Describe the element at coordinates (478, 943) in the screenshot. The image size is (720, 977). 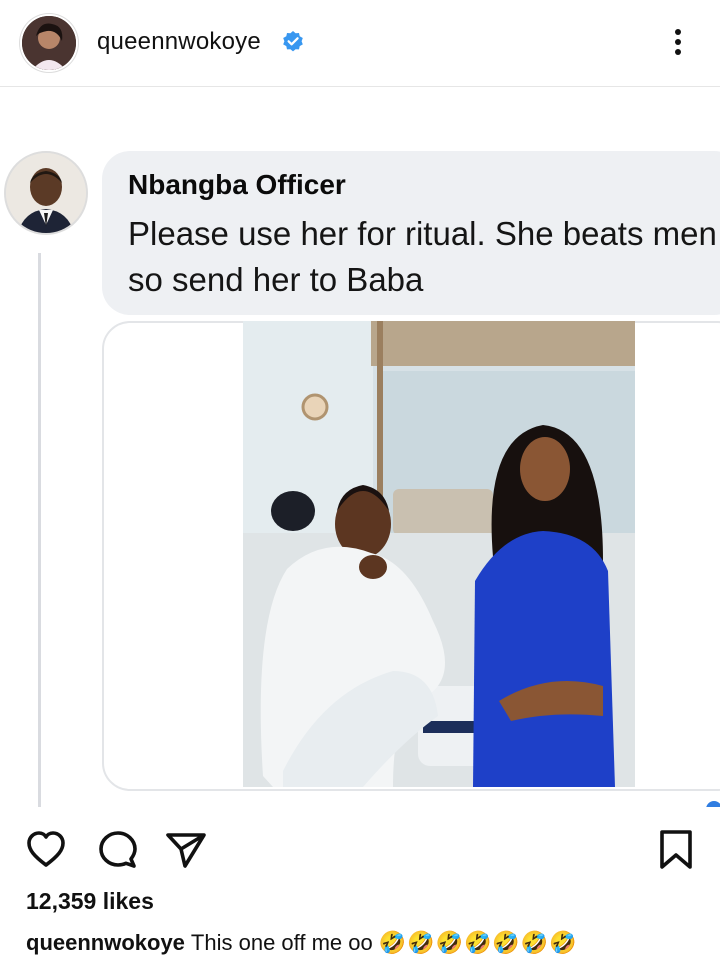
I see `caption-emojis: 🤣🤣🤣🤣🤣🤣🤣` at that location.